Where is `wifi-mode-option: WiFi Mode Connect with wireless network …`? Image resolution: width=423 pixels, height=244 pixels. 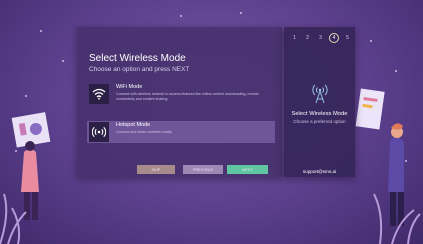 wifi-mode-option: WiFi Mode Connect with wireless network … is located at coordinates (181, 94).